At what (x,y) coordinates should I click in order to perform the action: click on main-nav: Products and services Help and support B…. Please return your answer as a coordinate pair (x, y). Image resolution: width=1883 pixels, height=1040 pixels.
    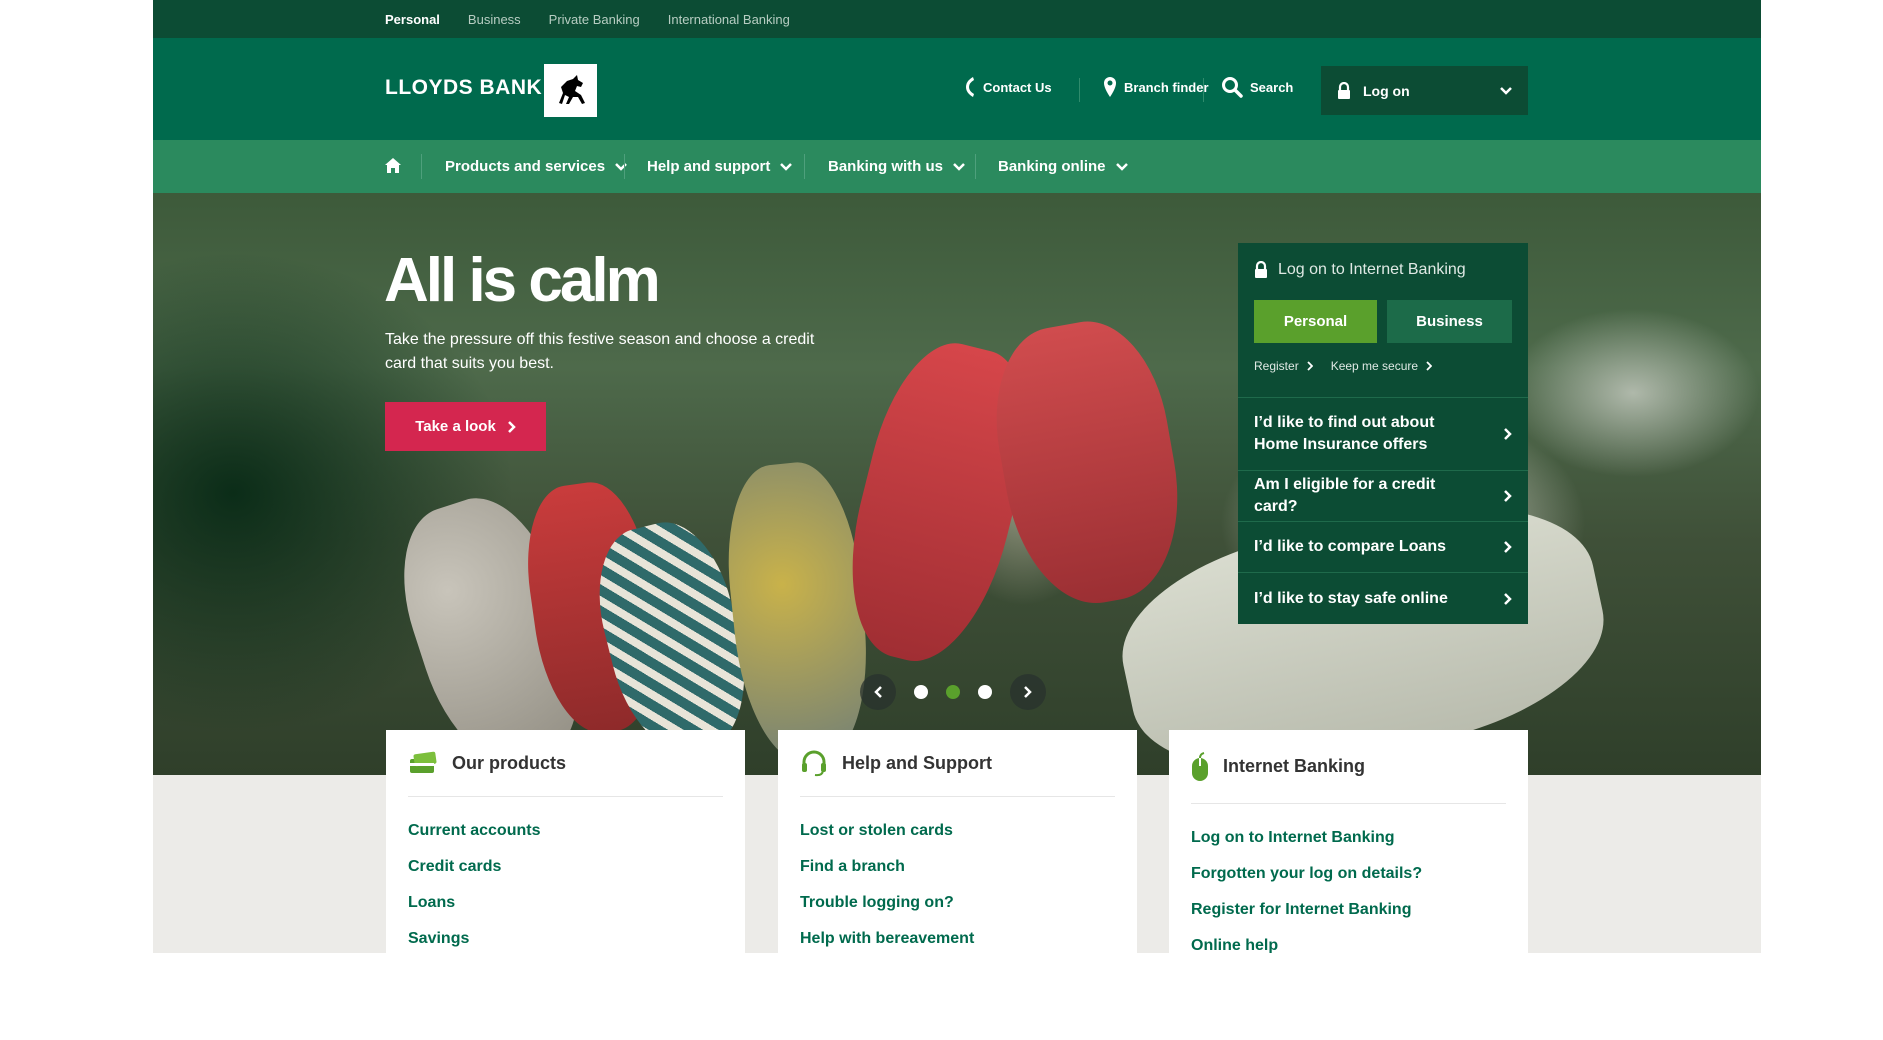
    Looking at the image, I should click on (957, 166).